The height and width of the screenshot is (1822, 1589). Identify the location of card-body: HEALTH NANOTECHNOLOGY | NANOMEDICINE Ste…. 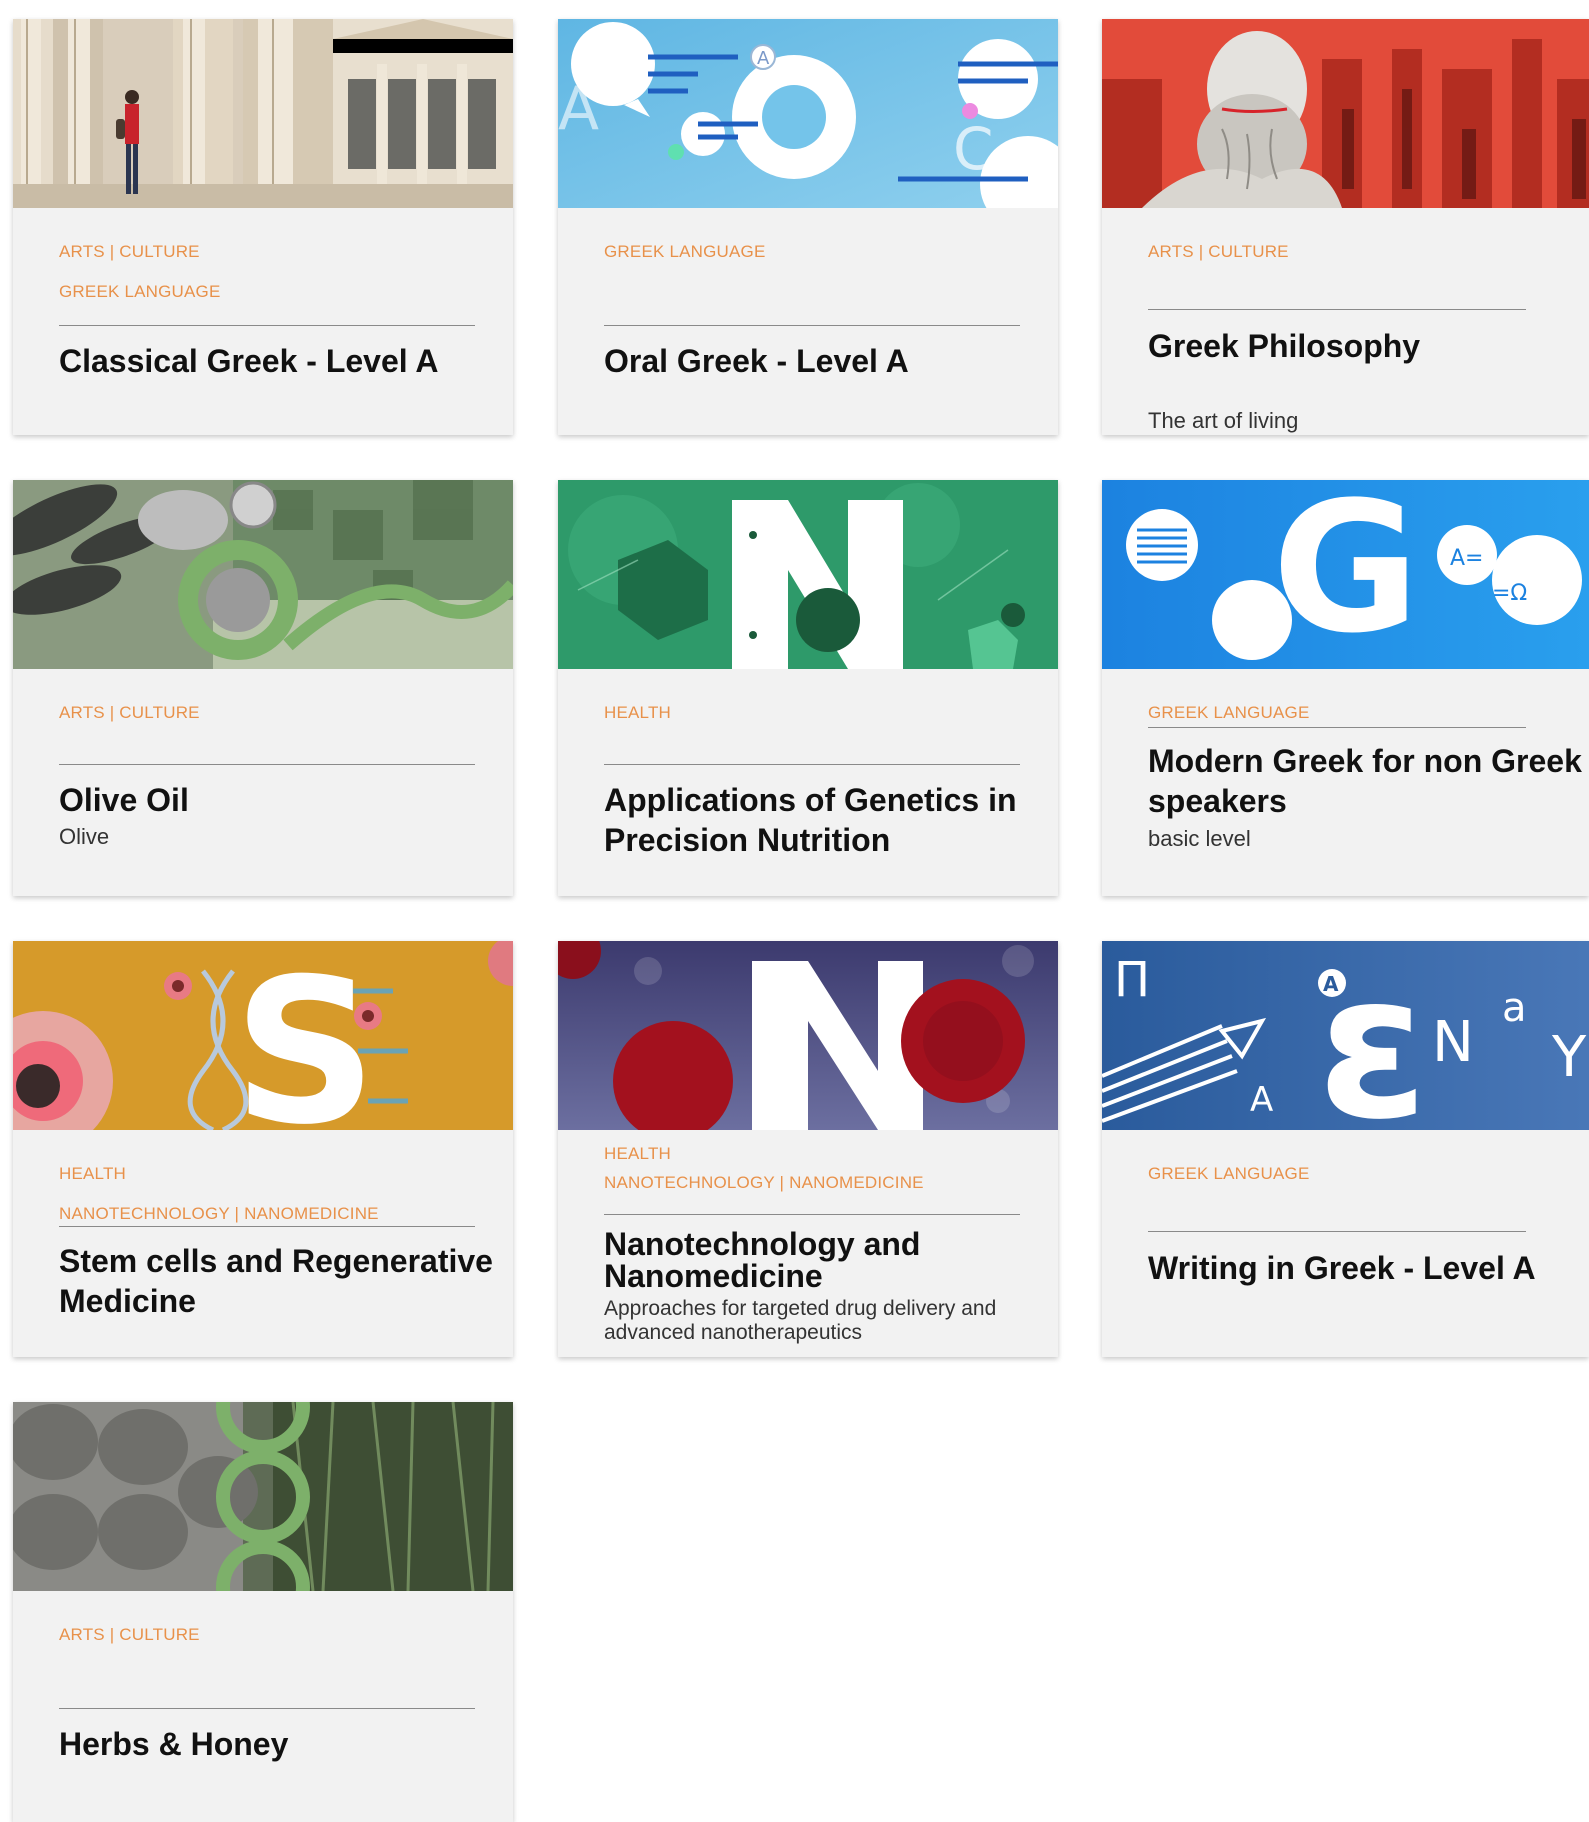
(276, 1243).